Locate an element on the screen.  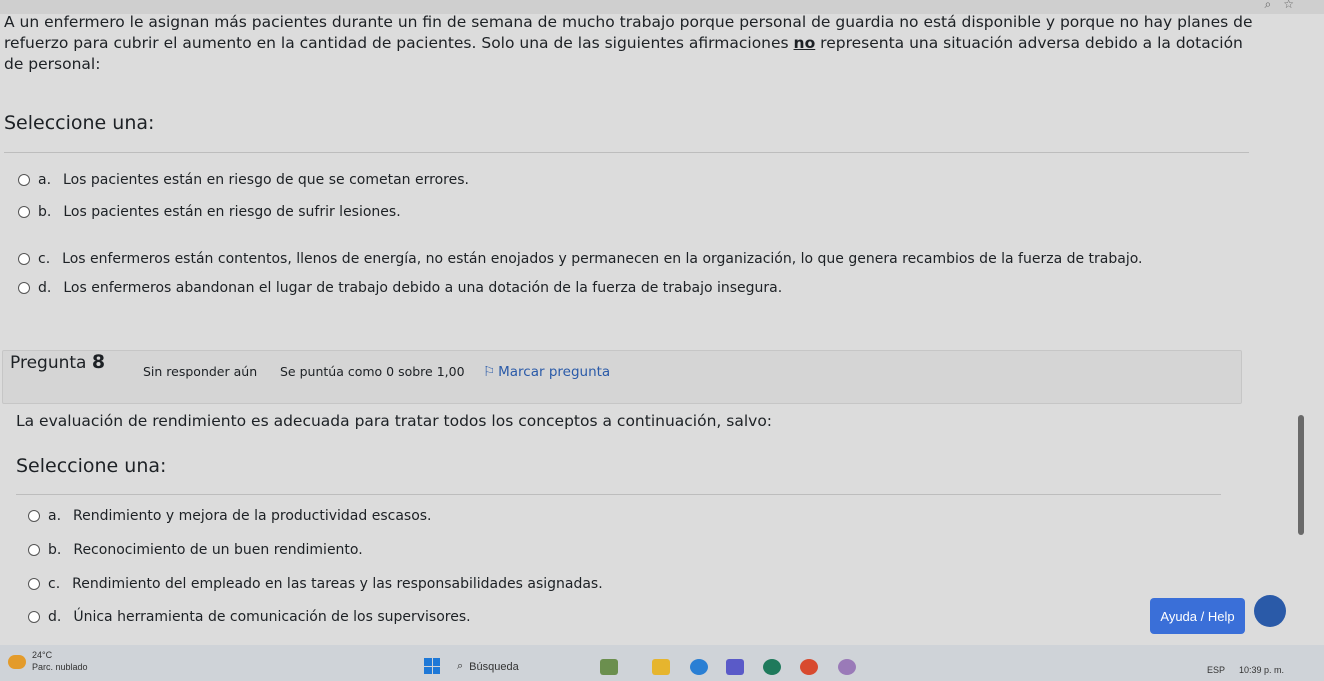
file-explorer-icon is located at coordinates (661, 667).